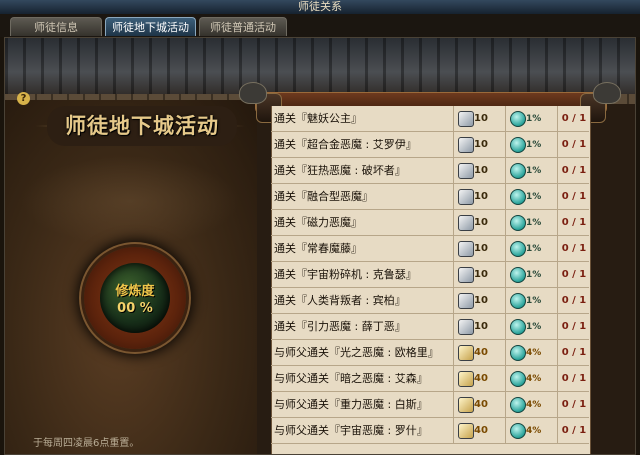  What do you see at coordinates (320, 25) in the screenshot?
I see `tab-bar: 师徒信息 师徒地下城活动 师徒普通活动` at bounding box center [320, 25].